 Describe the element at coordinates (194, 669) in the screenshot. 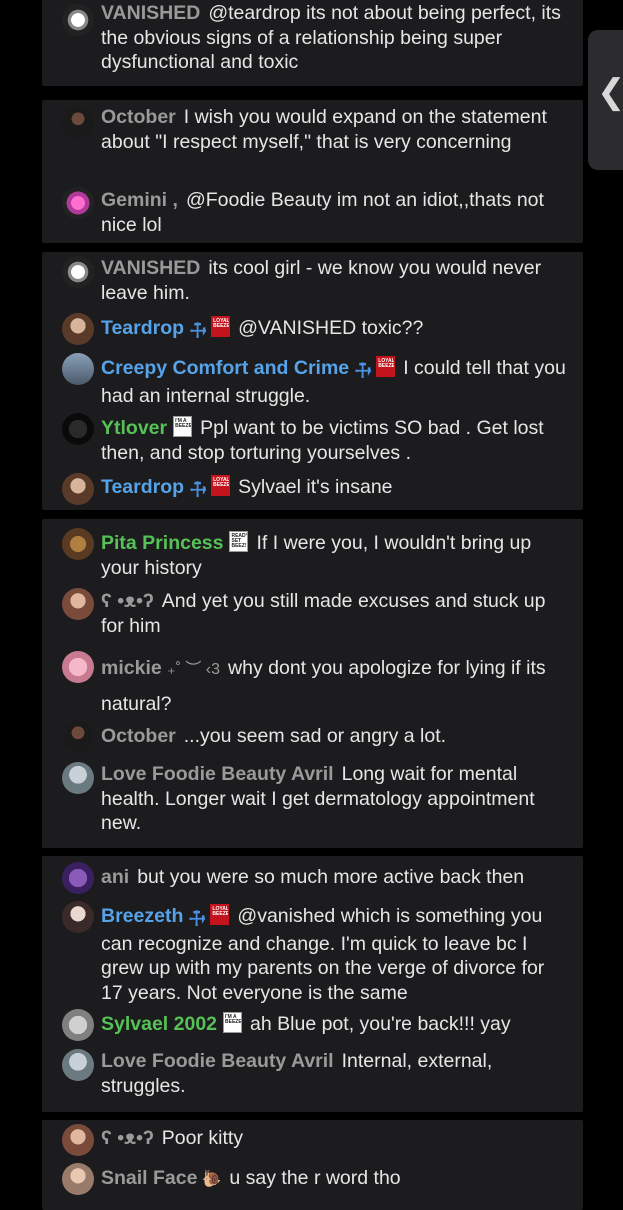

I see `username-decoration: ₊˚ ︶ ‹3` at that location.